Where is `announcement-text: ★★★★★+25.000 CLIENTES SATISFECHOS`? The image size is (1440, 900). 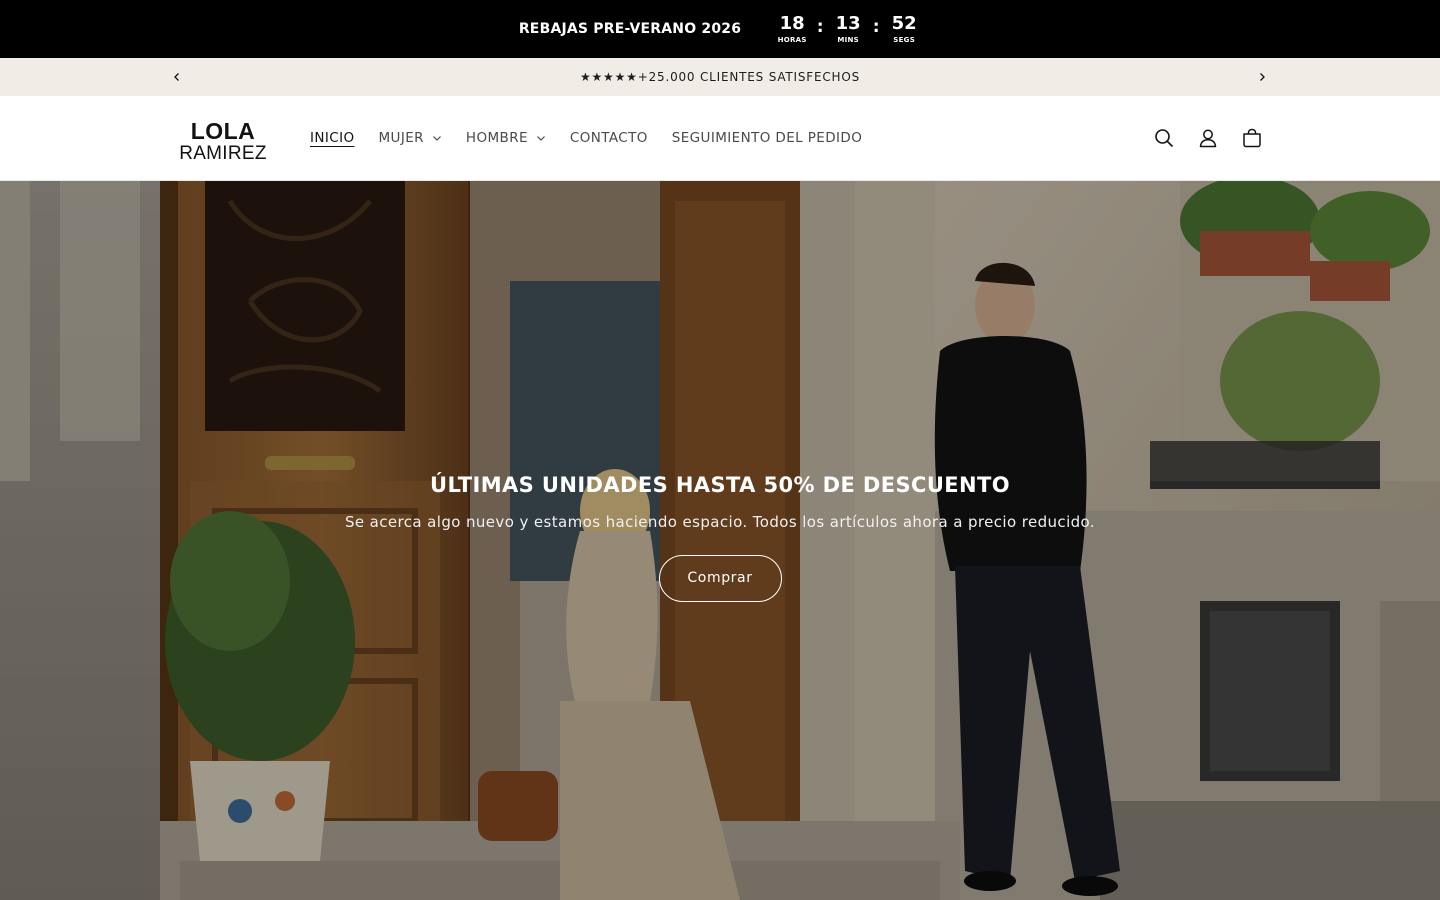
announcement-text: ★★★★★+25.000 CLIENTES SATISFECHOS is located at coordinates (720, 77).